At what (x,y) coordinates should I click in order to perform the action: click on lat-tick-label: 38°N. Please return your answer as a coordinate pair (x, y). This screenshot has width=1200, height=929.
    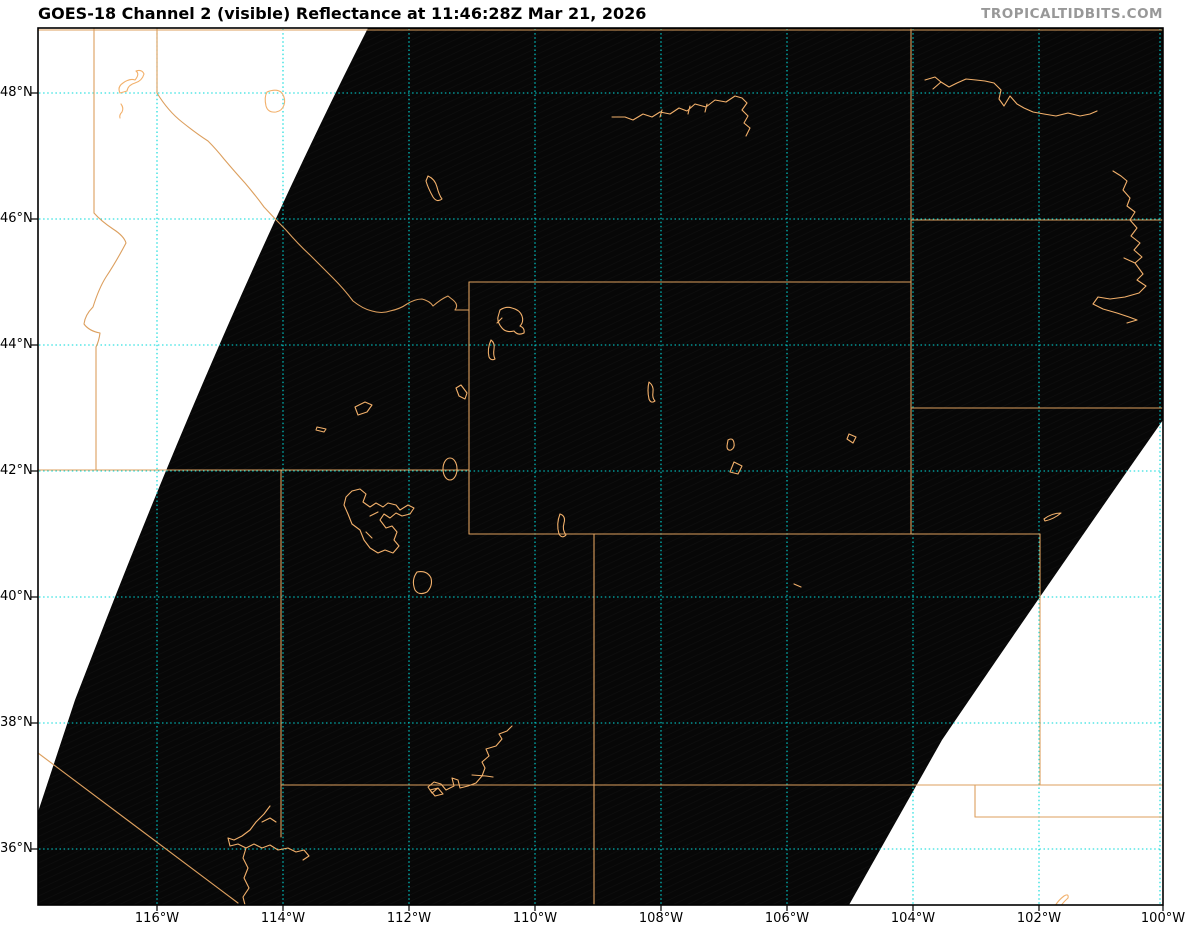
    Looking at the image, I should click on (16, 722).